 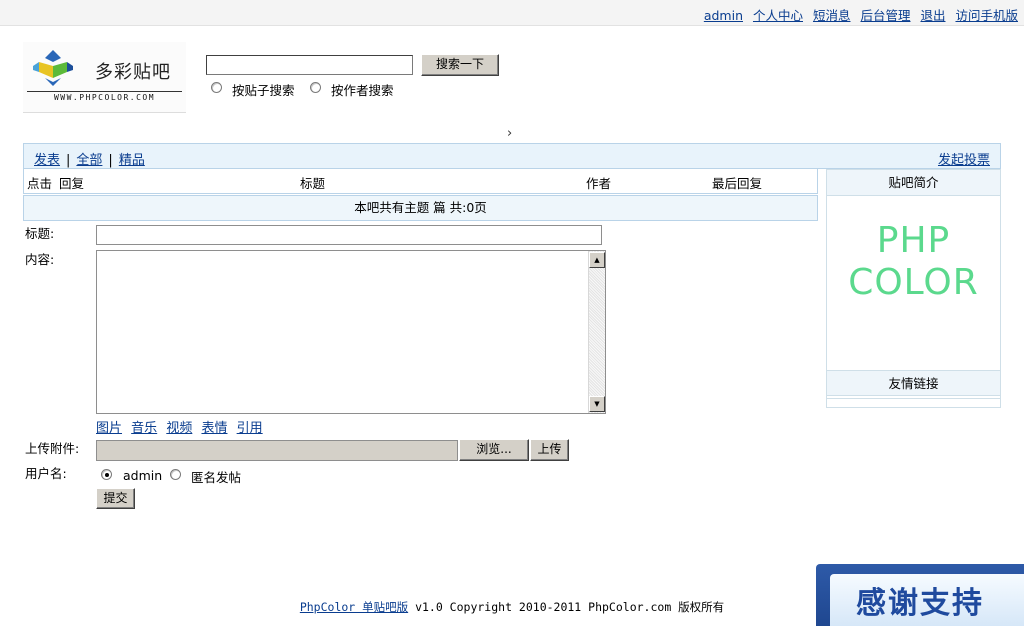 What do you see at coordinates (144, 428) in the screenshot?
I see `insert-music-link: 音乐` at bounding box center [144, 428].